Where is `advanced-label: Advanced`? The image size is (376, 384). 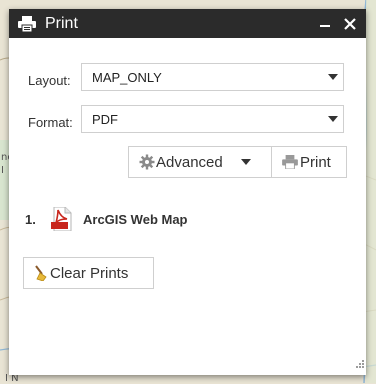 advanced-label: Advanced is located at coordinates (189, 162).